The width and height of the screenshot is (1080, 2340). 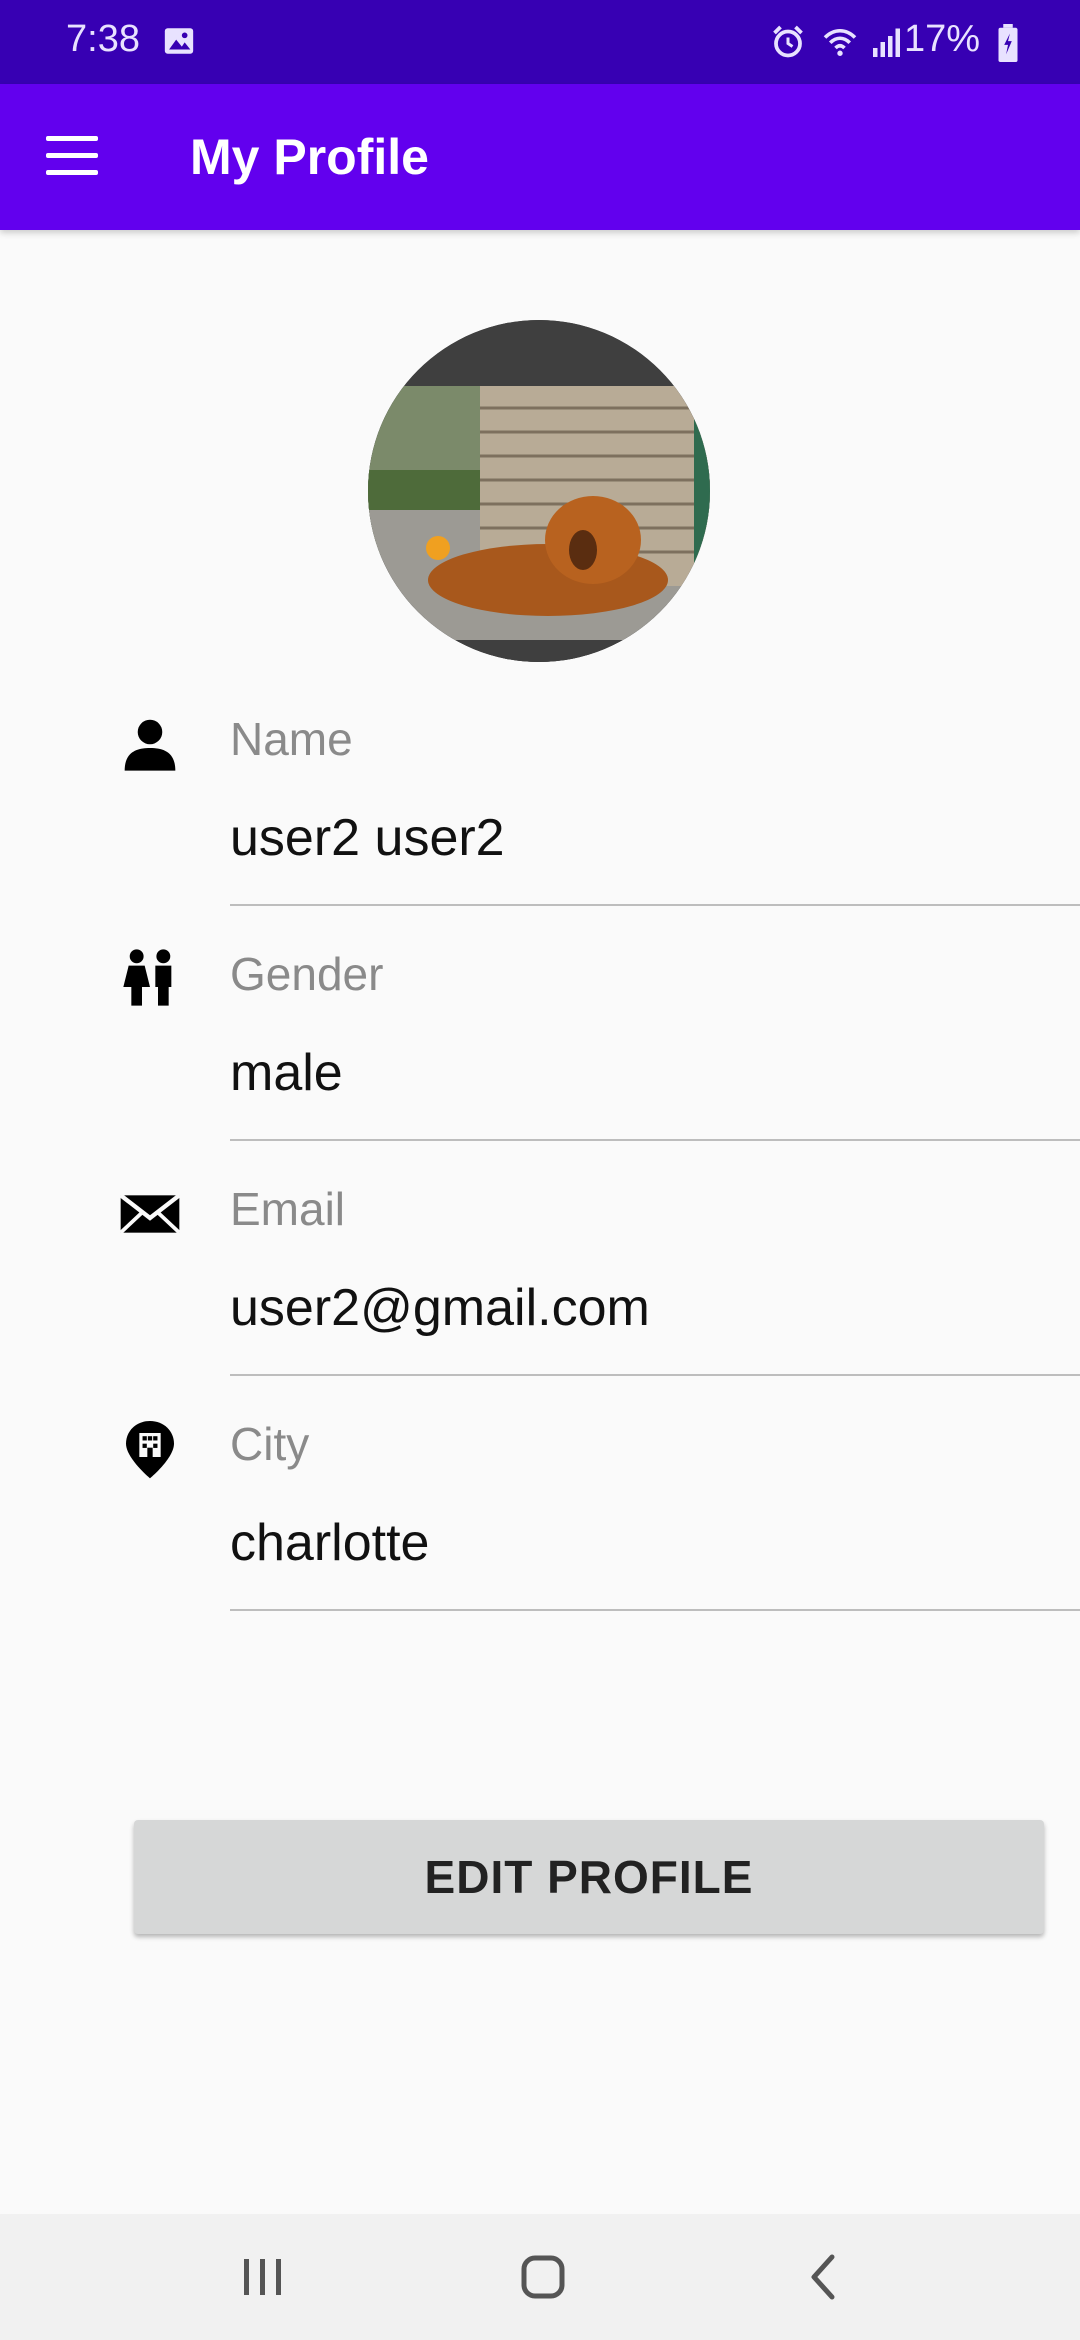 What do you see at coordinates (539, 491) in the screenshot?
I see `profile-avatar` at bounding box center [539, 491].